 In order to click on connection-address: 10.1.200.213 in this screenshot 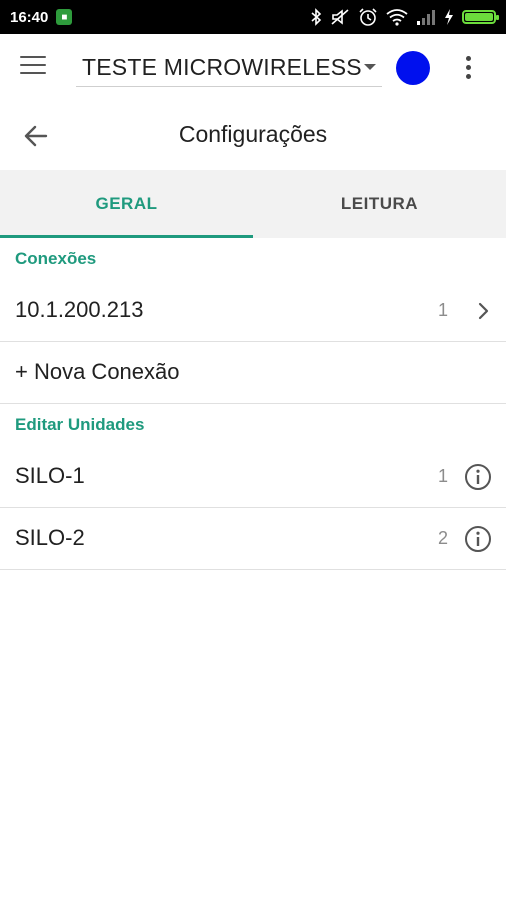, I will do `click(79, 309)`.